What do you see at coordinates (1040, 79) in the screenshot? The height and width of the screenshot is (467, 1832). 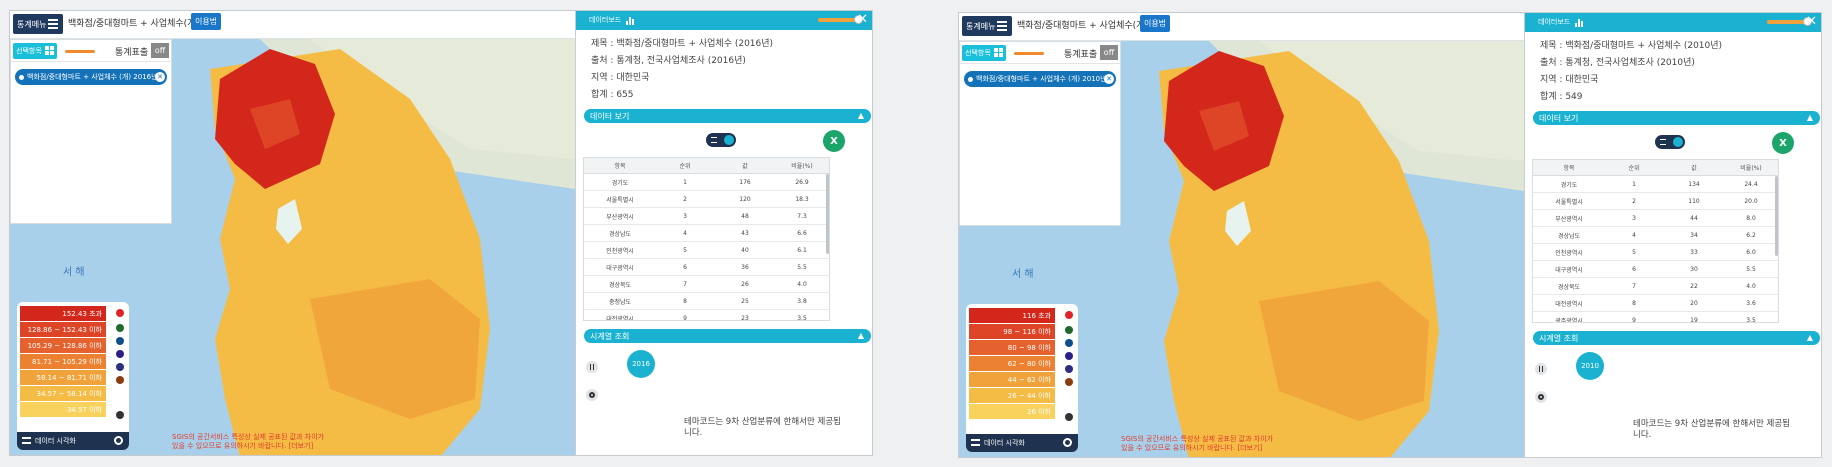 I see `selected-item: 백화점/중대형마트 + 사업체수 (개) 2010년 ✕` at bounding box center [1040, 79].